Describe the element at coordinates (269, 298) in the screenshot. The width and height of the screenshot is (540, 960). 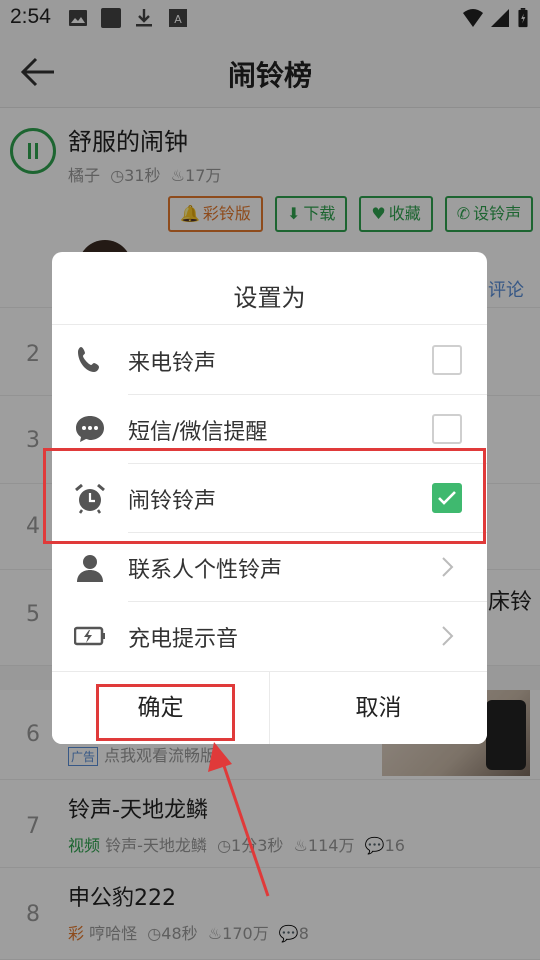
I see `dialog-title: 设置为` at that location.